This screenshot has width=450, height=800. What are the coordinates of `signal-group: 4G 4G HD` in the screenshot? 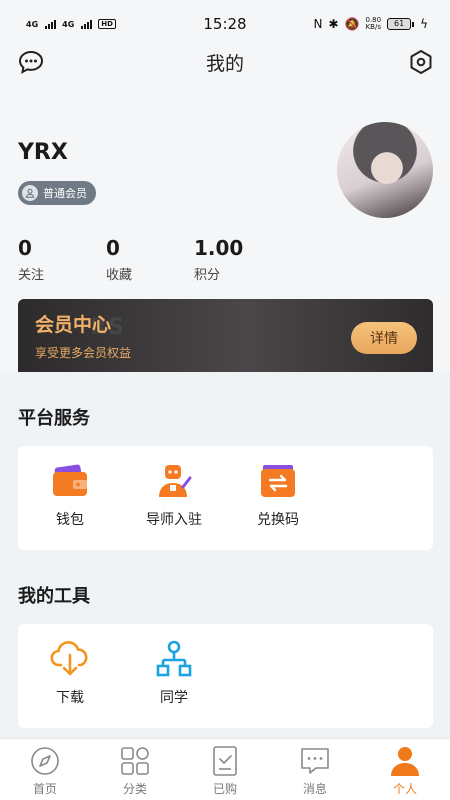 It's located at (71, 24).